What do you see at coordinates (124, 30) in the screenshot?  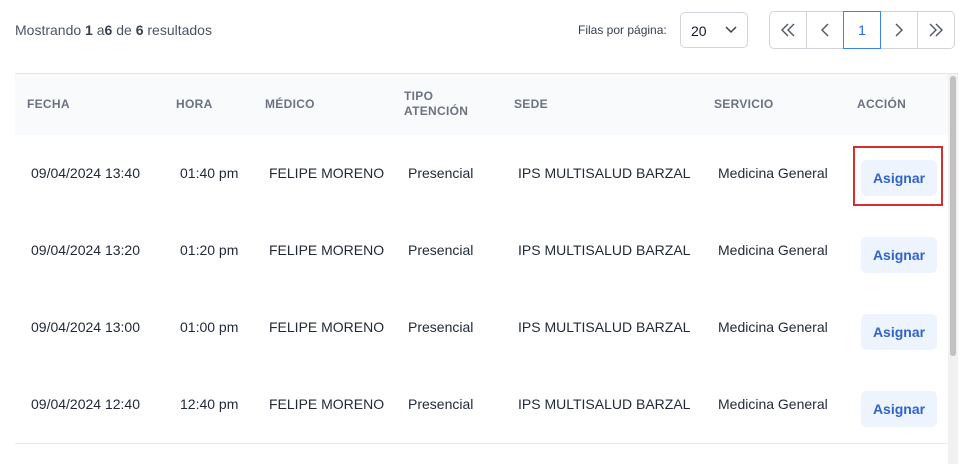 I see `summary-de: de` at bounding box center [124, 30].